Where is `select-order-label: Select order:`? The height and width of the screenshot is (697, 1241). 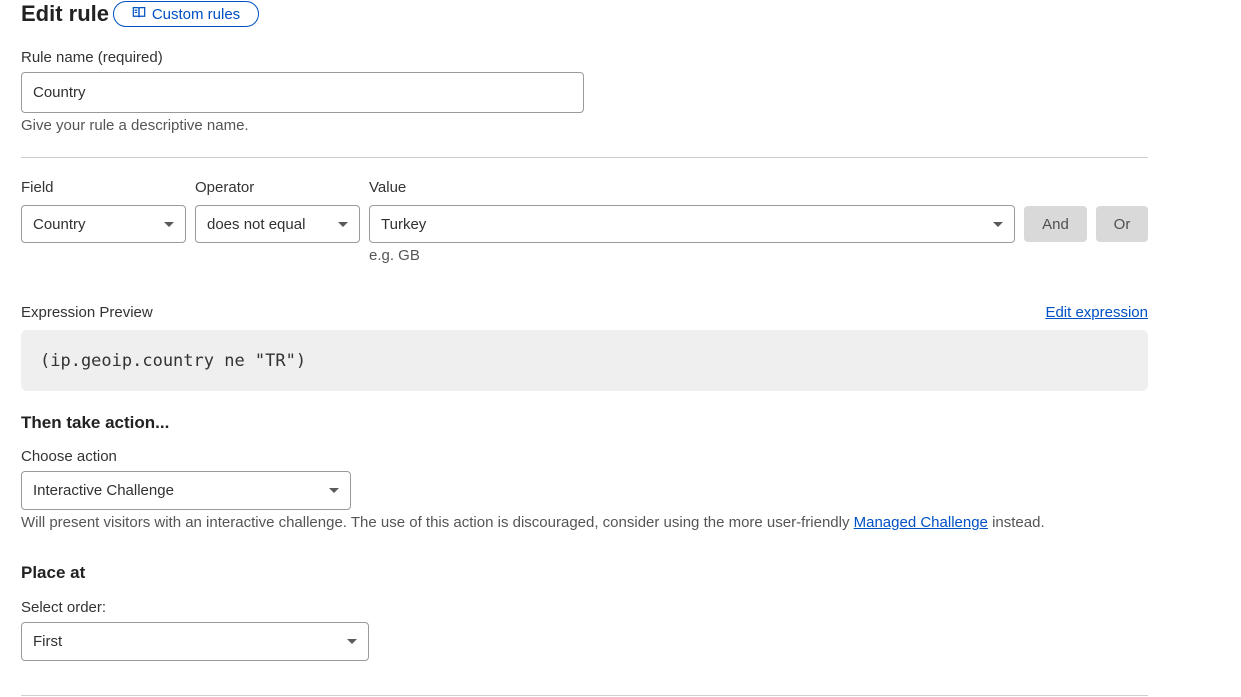
select-order-label: Select order: is located at coordinates (64, 607).